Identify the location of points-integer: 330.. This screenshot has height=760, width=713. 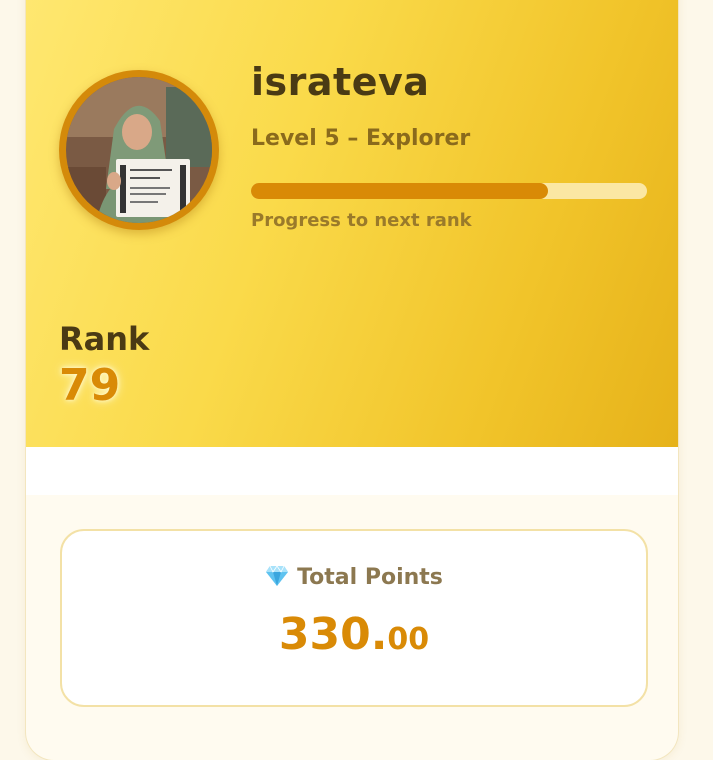
(333, 634).